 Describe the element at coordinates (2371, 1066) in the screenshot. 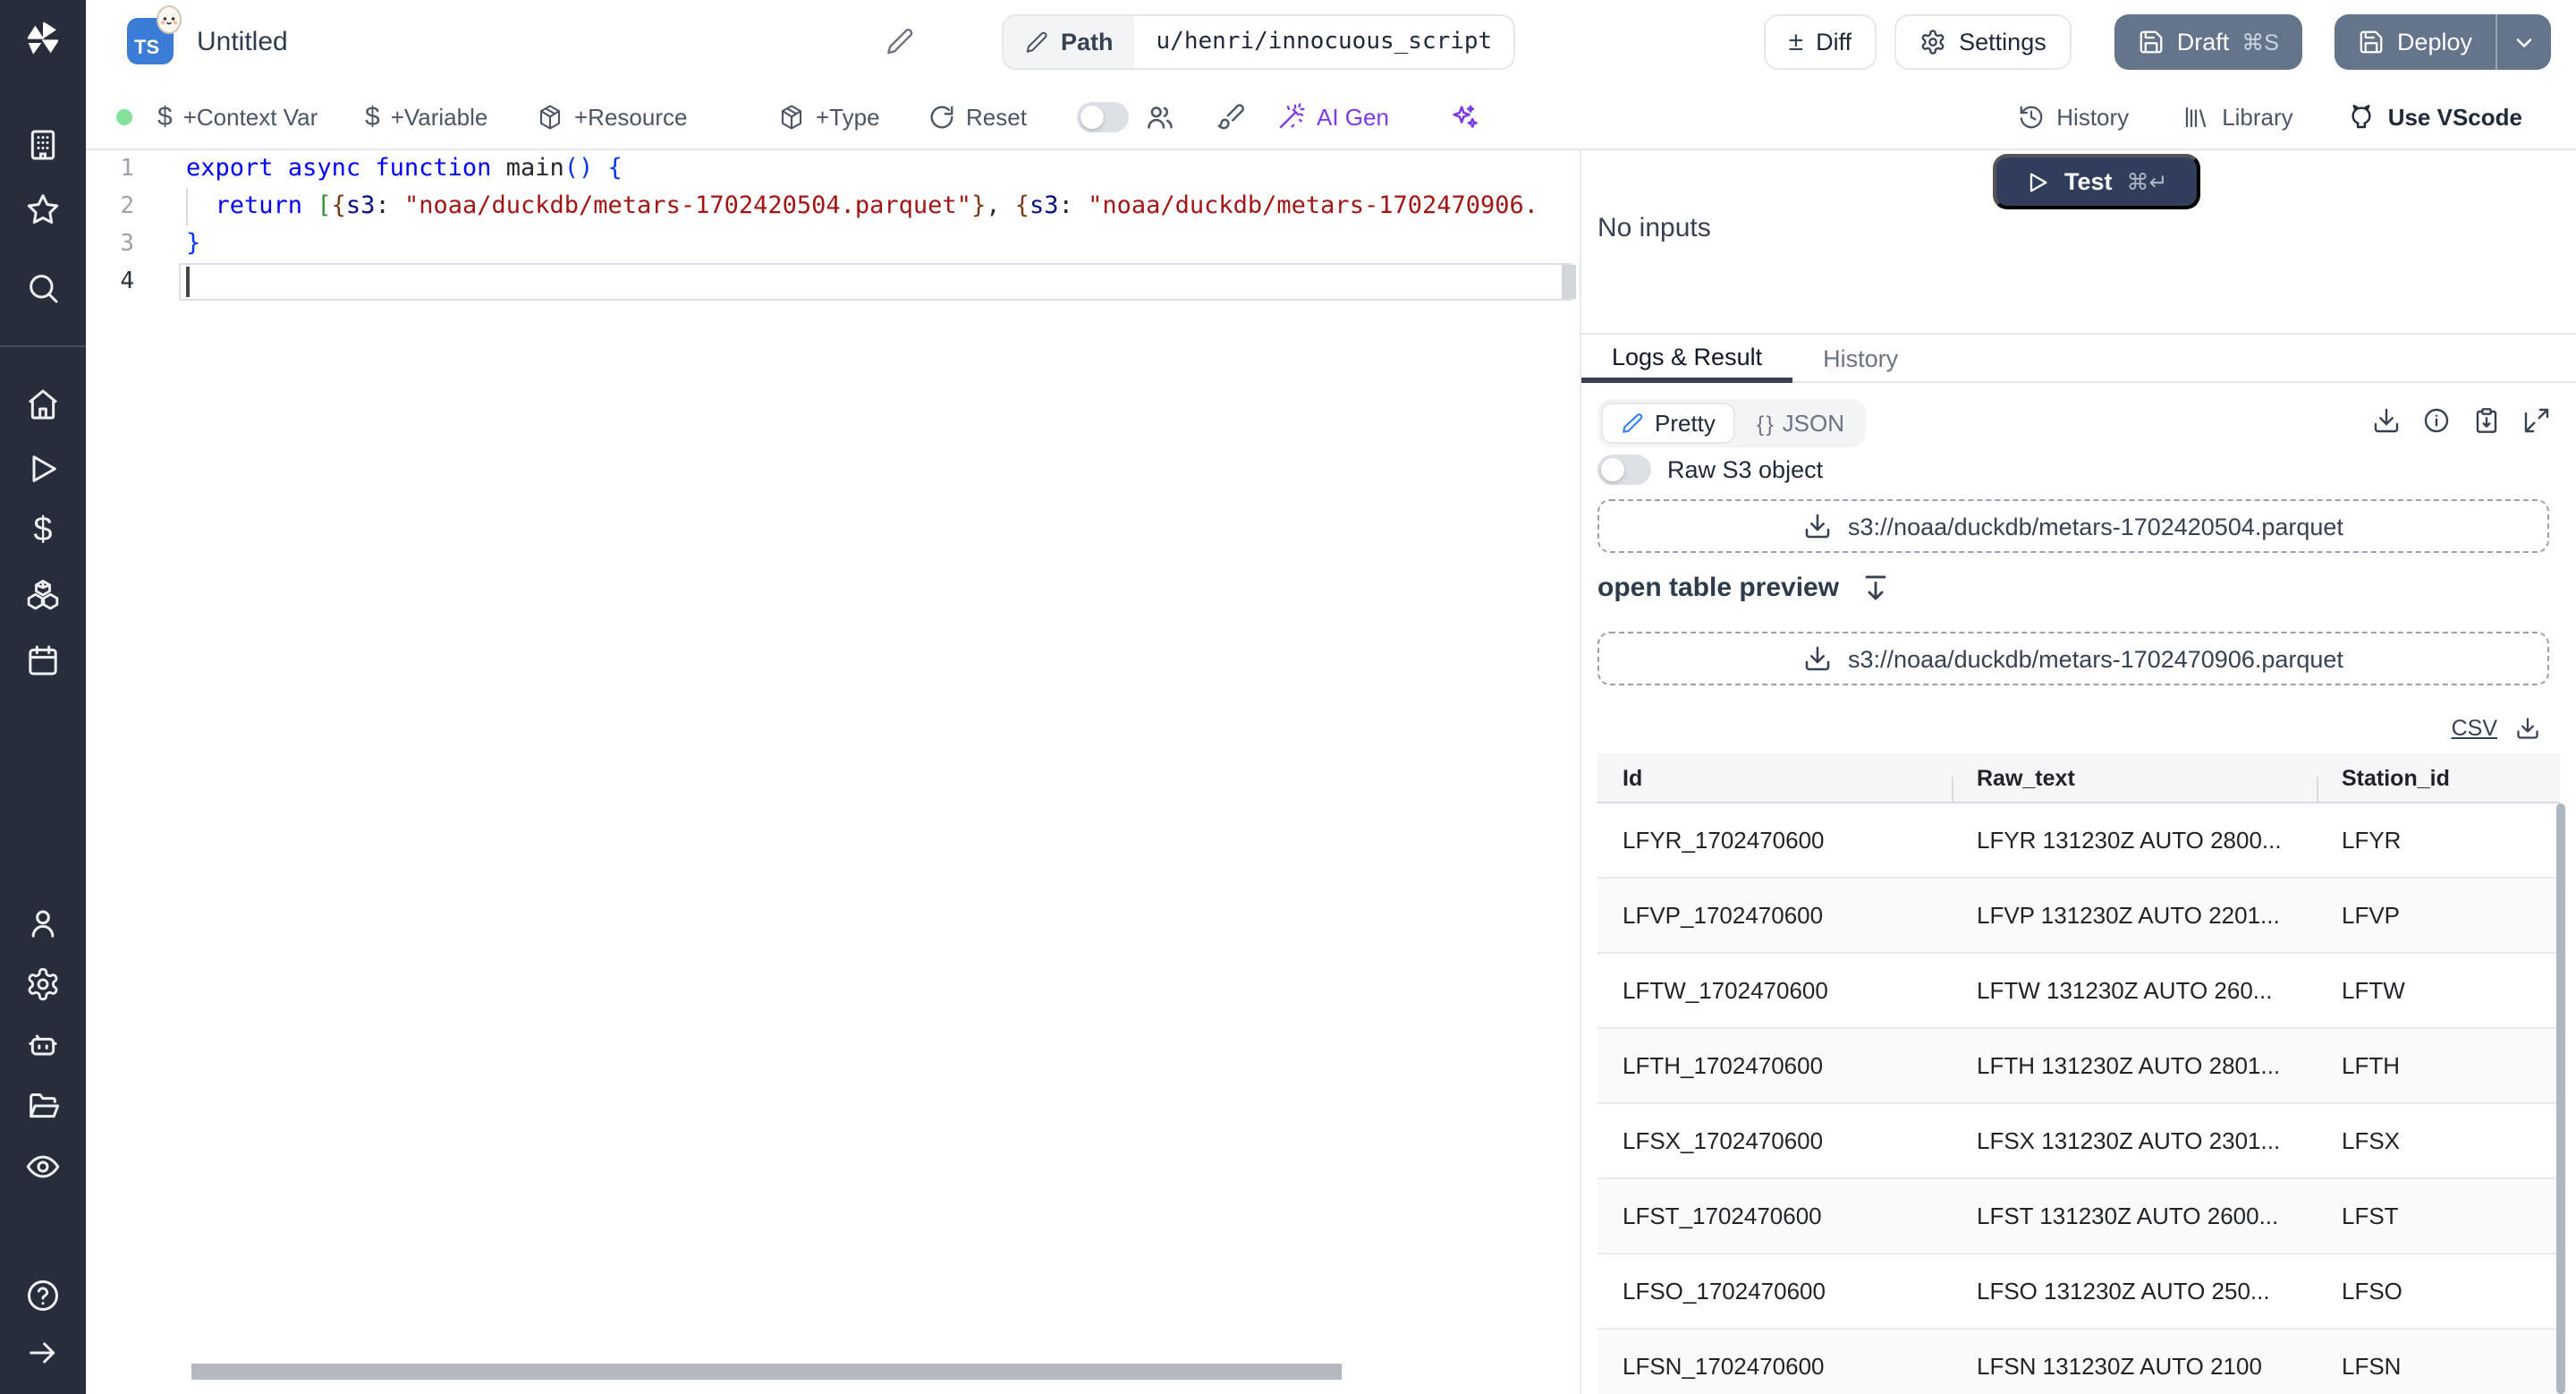

I see `table-cell: LFTH` at that location.